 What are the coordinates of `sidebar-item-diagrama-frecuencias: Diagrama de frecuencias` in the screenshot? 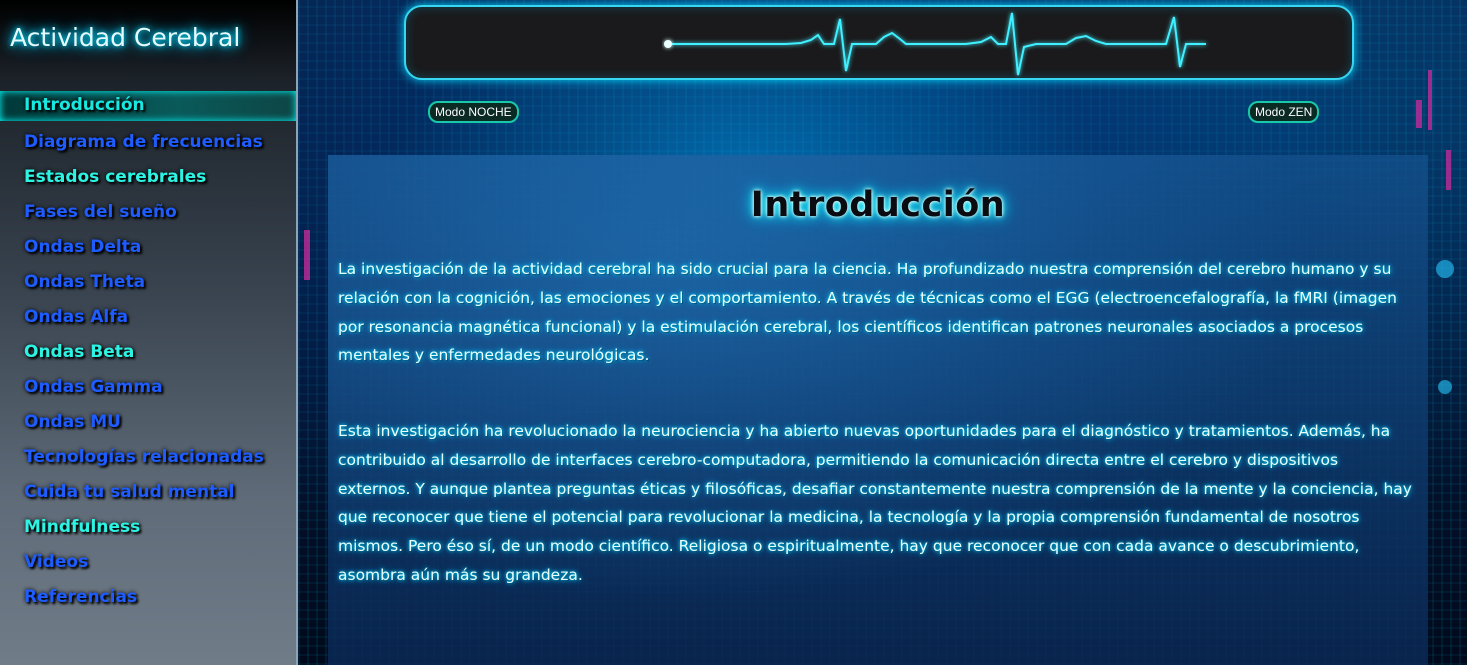 It's located at (148, 142).